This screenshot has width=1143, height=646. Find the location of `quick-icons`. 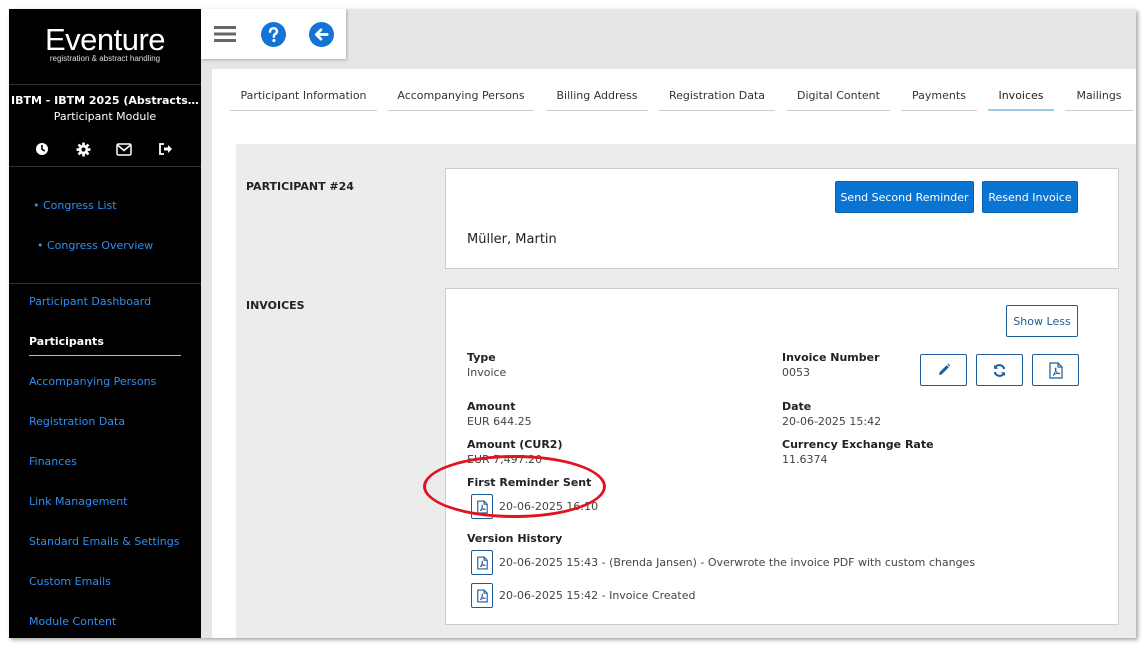

quick-icons is located at coordinates (103, 149).